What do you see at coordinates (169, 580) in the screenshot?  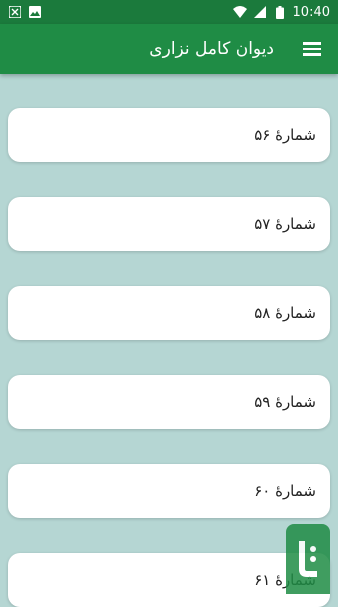 I see `list-item: شمارهٔ ۶۱` at bounding box center [169, 580].